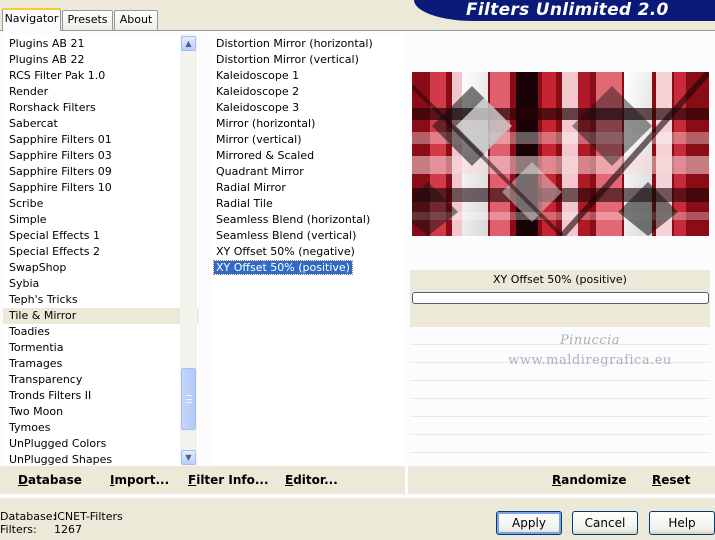  I want to click on category-item: UnPlugged Colors, so click(101, 444).